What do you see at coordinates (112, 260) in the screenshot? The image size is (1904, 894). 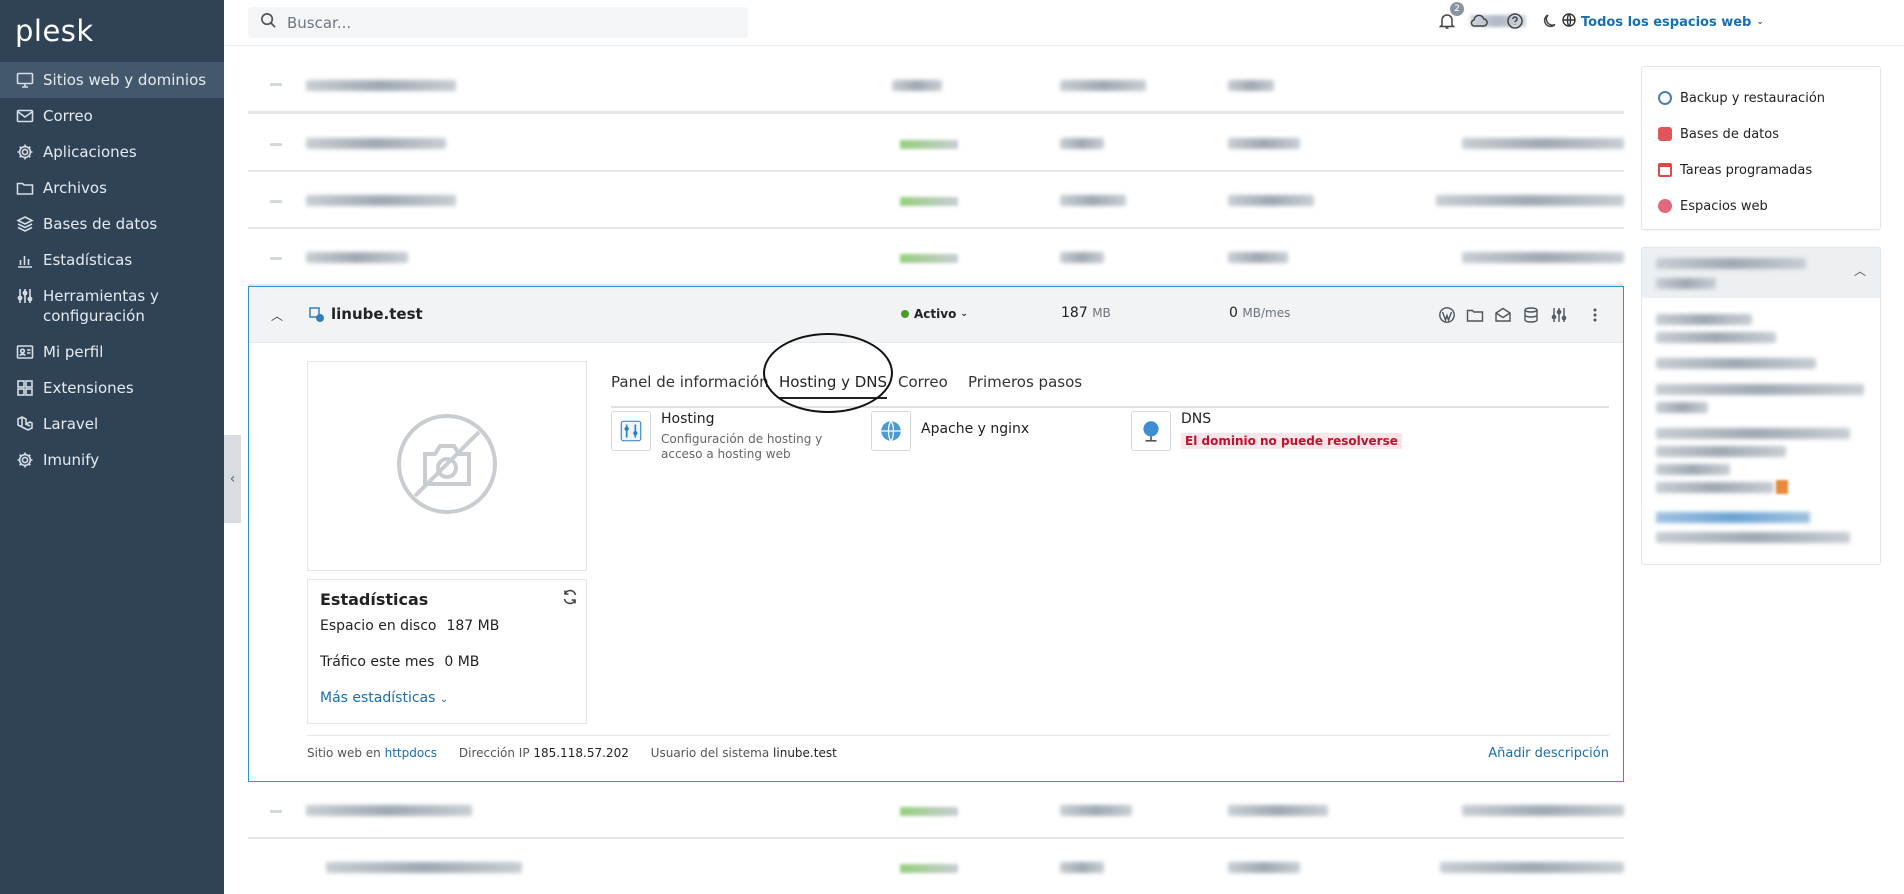 I see `sidebar-item-statistics: Estadísticas` at bounding box center [112, 260].